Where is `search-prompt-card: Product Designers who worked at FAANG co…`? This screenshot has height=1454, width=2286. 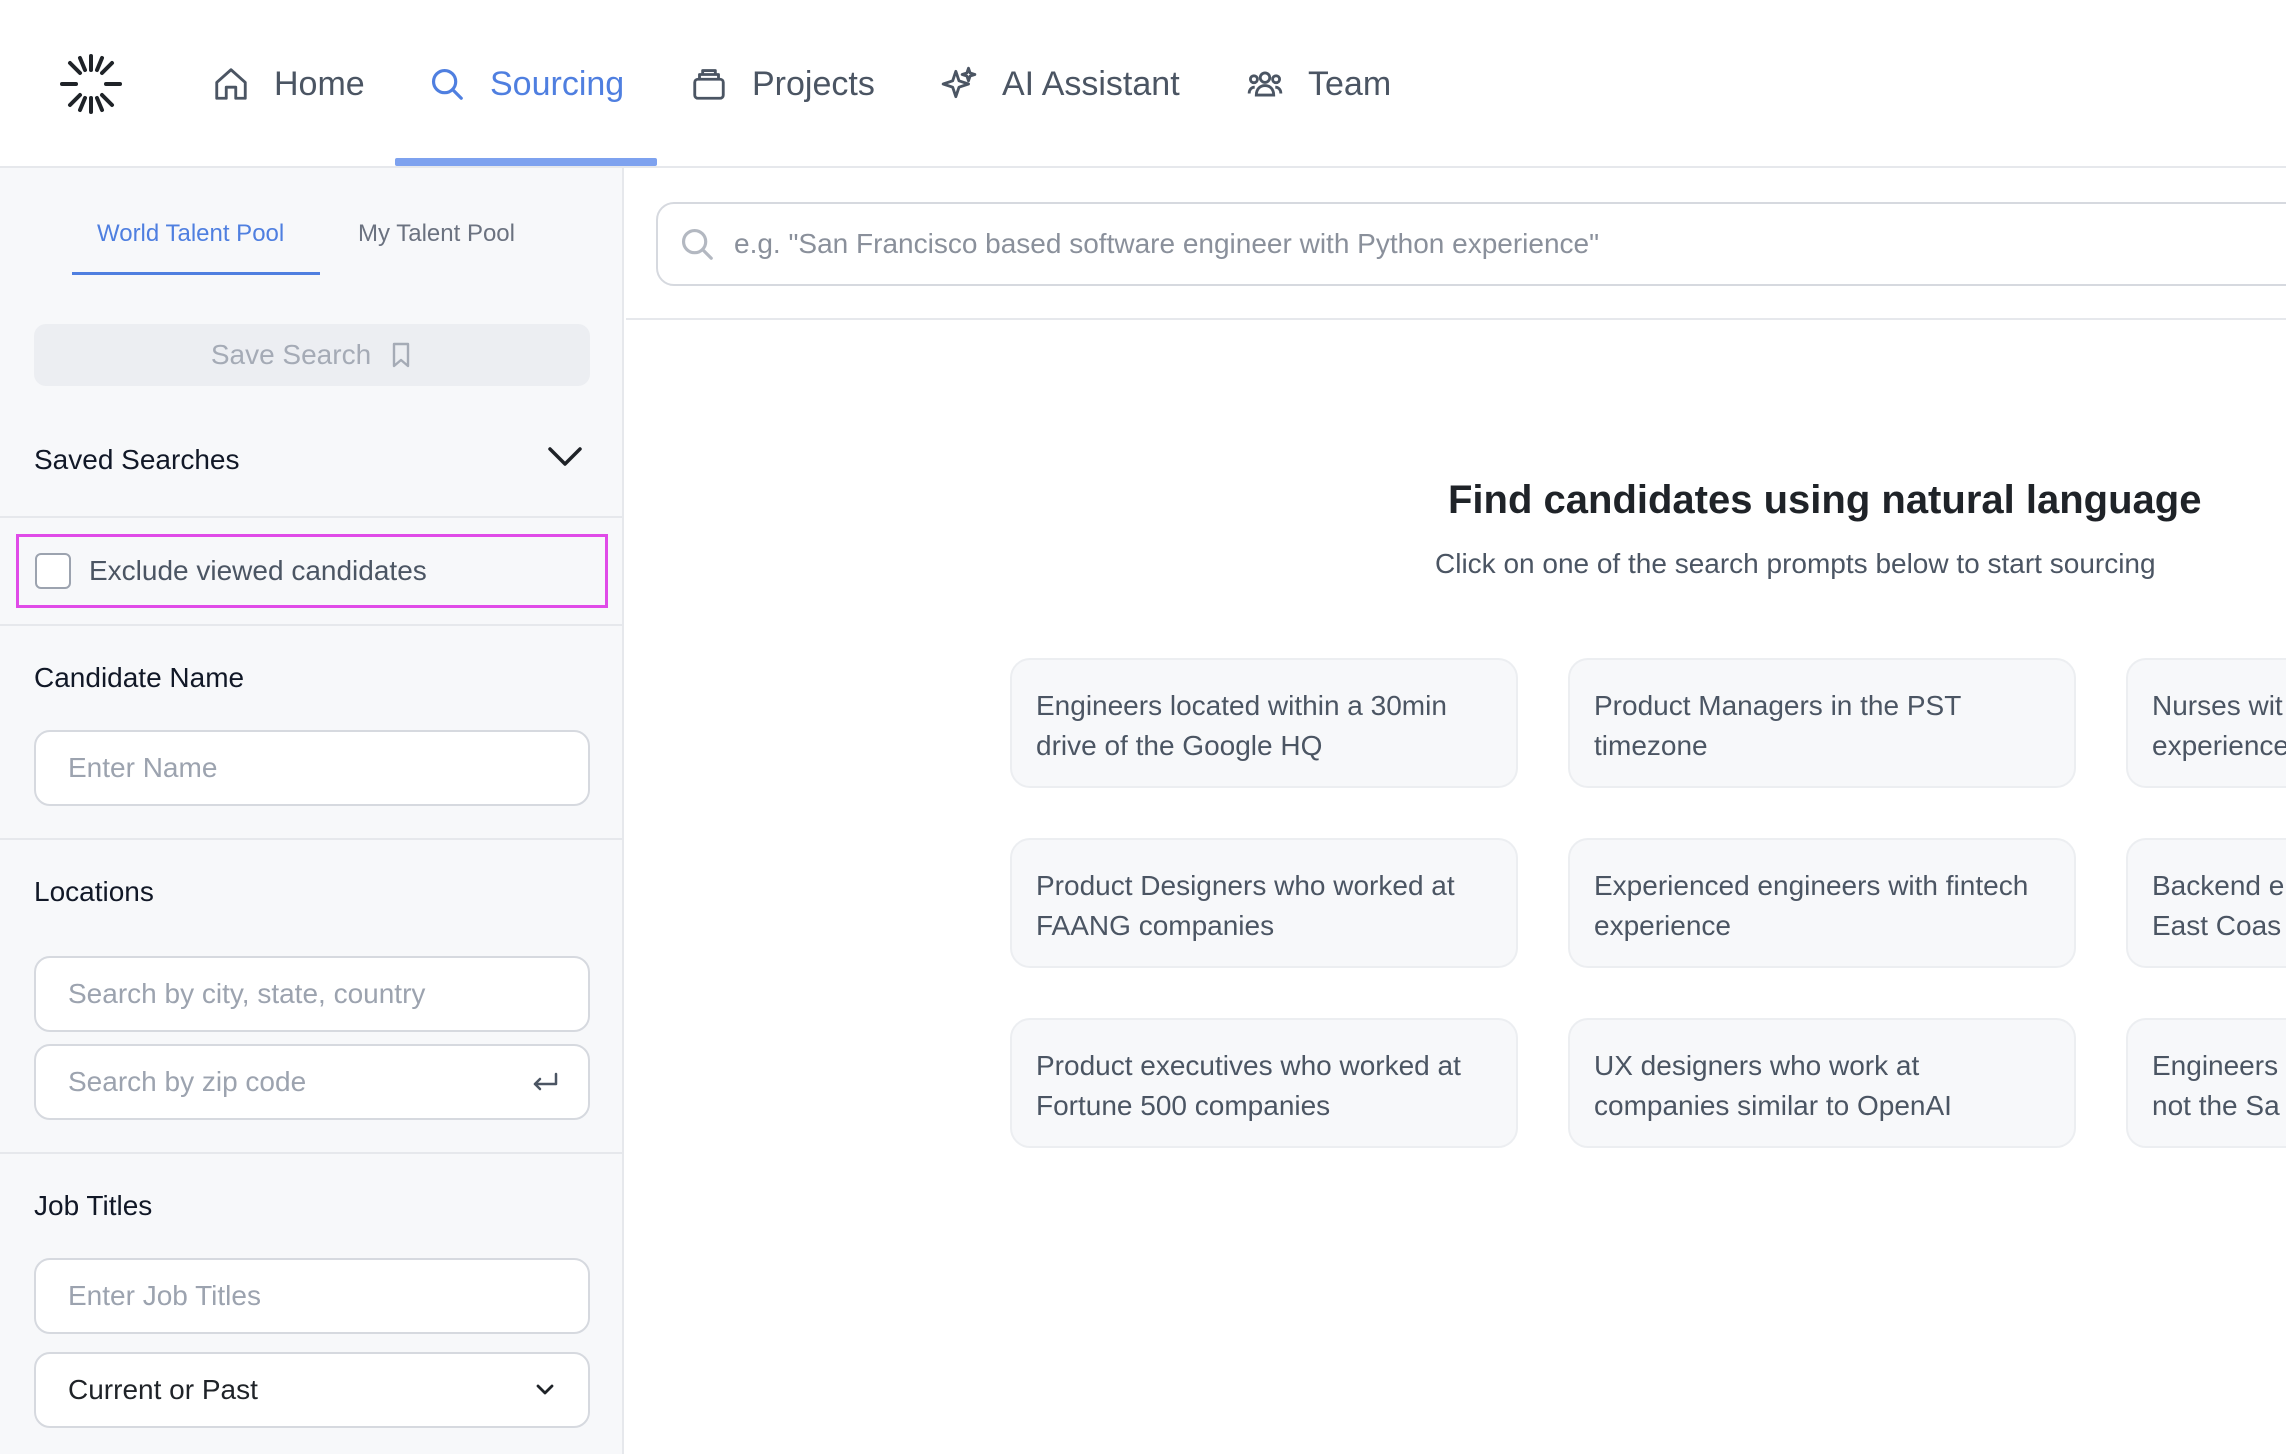
search-prompt-card: Product Designers who worked at FAANG co… is located at coordinates (1264, 903).